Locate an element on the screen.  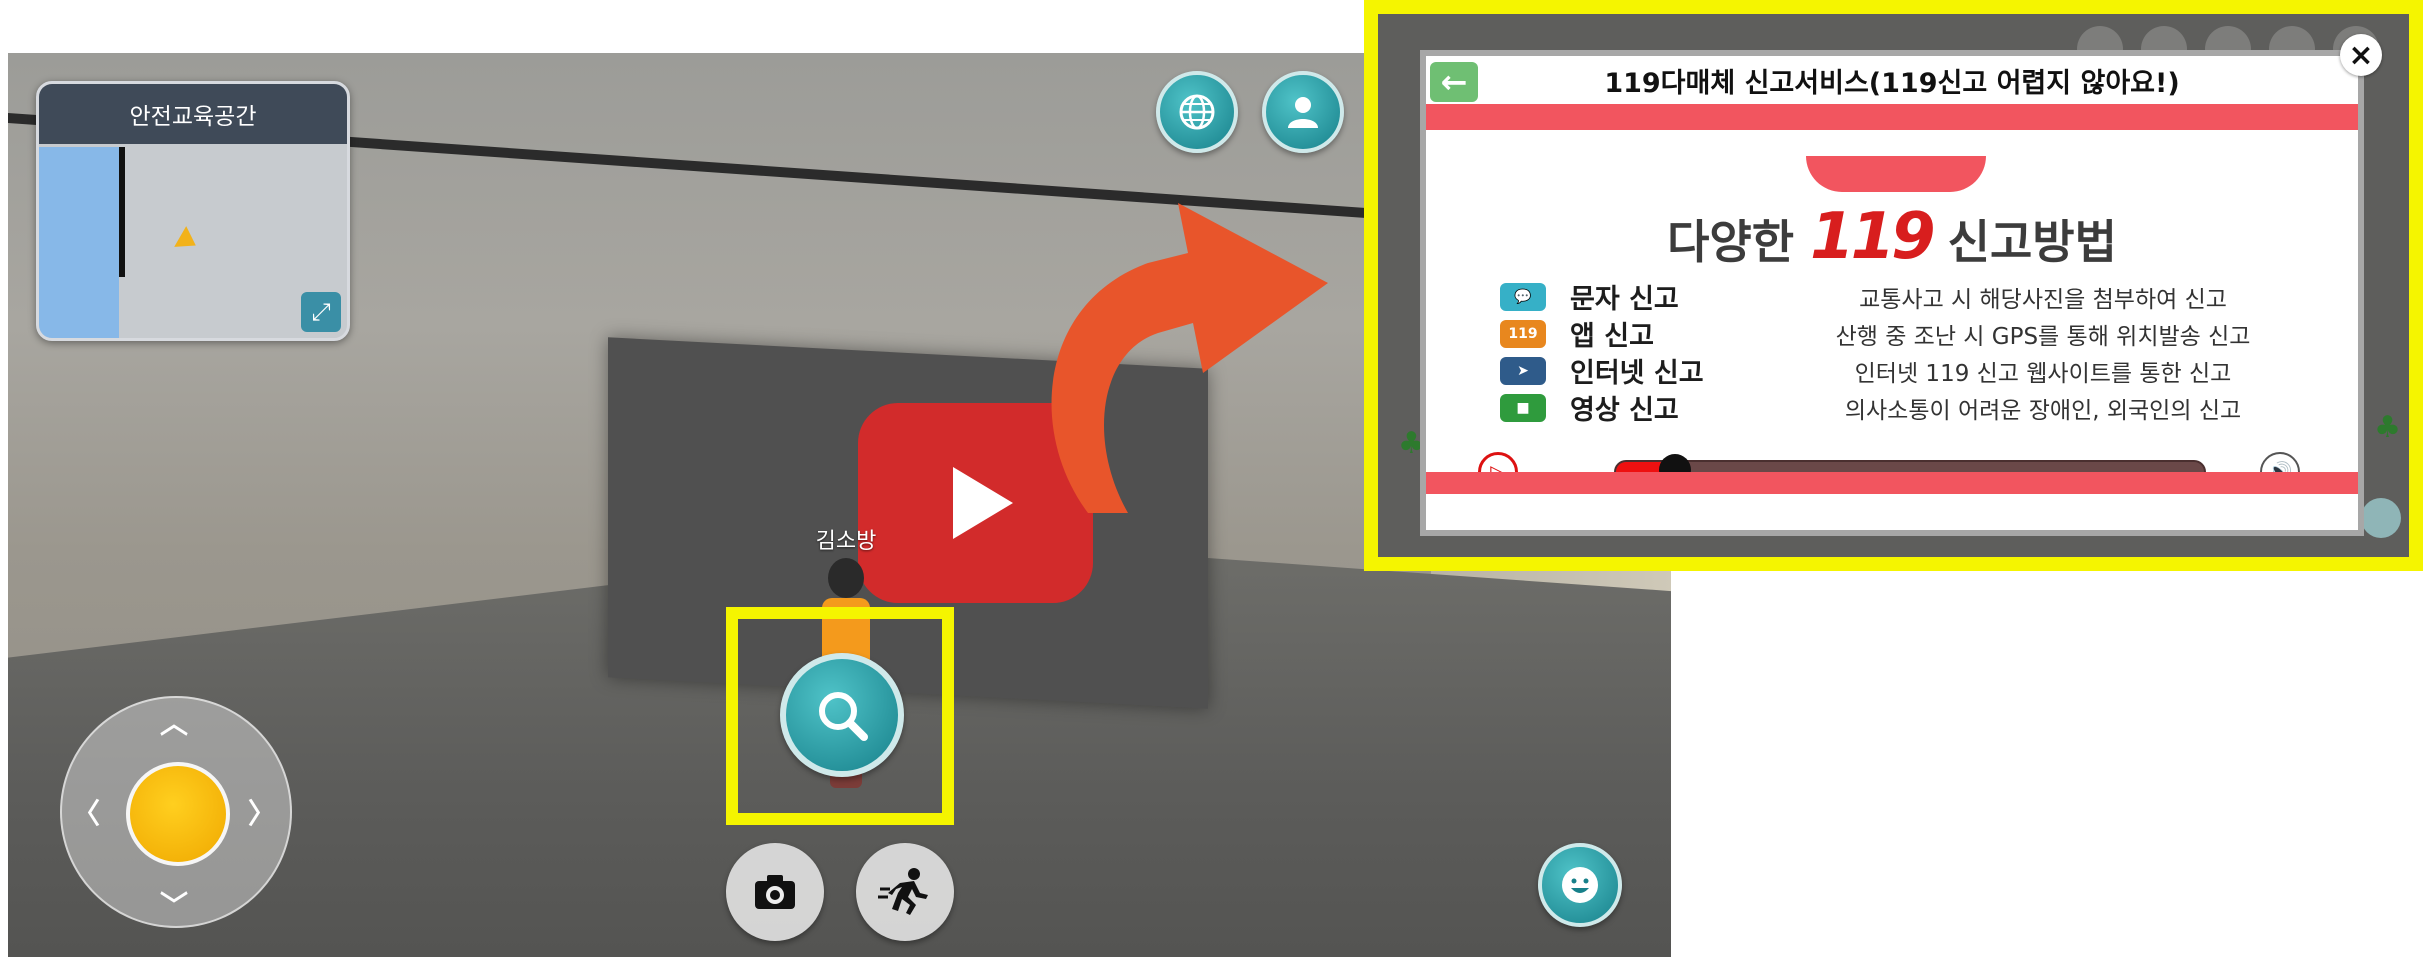
method-name: 영상 신고 is located at coordinates (1624, 410).